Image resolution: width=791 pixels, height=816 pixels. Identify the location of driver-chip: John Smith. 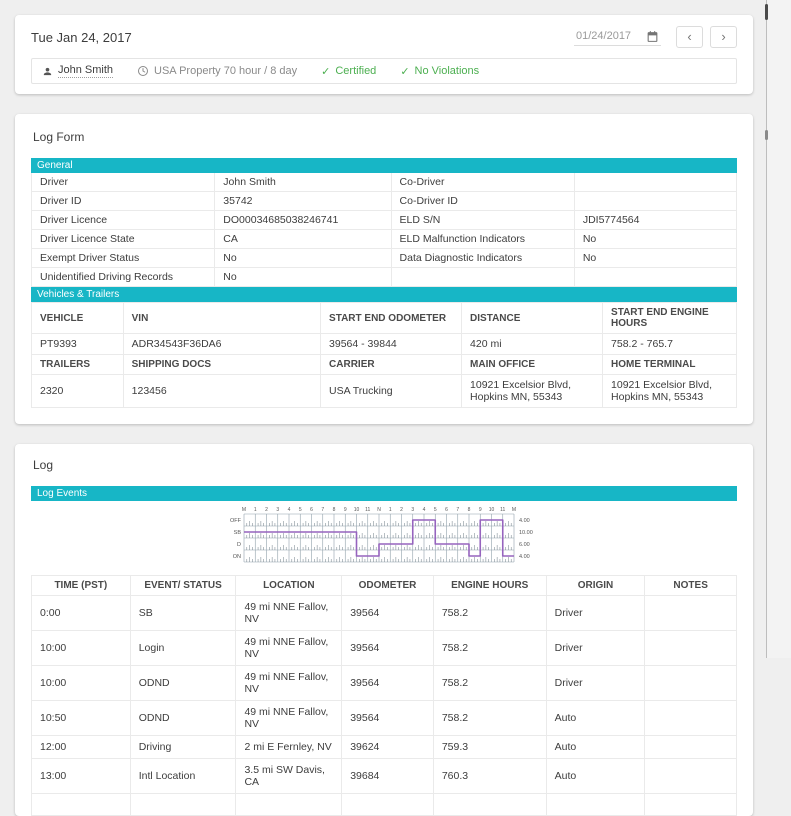
(78, 71).